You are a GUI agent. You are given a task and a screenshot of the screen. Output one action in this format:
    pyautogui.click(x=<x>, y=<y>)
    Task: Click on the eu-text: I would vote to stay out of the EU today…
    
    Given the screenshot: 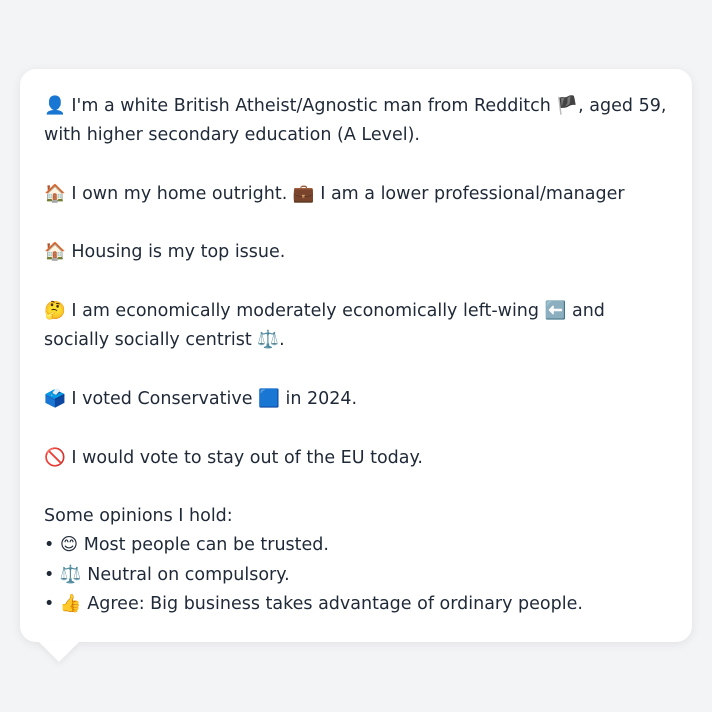 What is the action you would take?
    pyautogui.click(x=247, y=457)
    